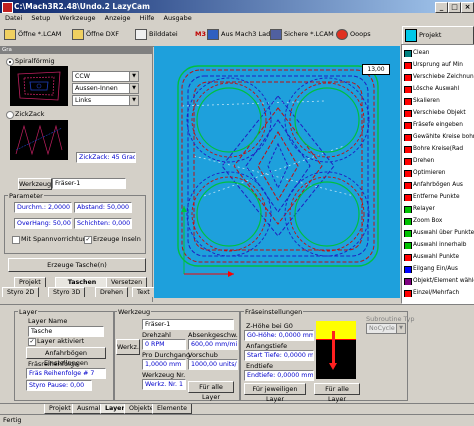  What do you see at coordinates (103, 223) in the screenshot?
I see `schichten-field: Schichten: 0,000` at bounding box center [103, 223].